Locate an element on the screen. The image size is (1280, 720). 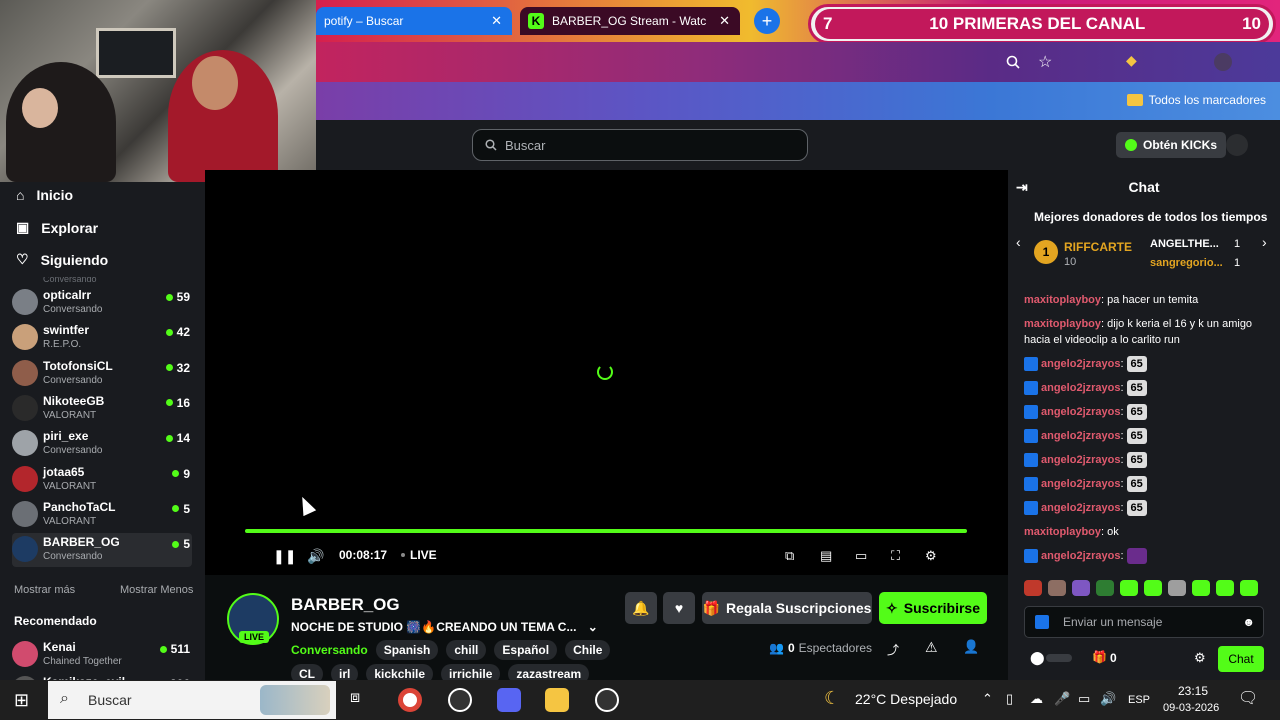
tag: Español is located at coordinates (526, 650).